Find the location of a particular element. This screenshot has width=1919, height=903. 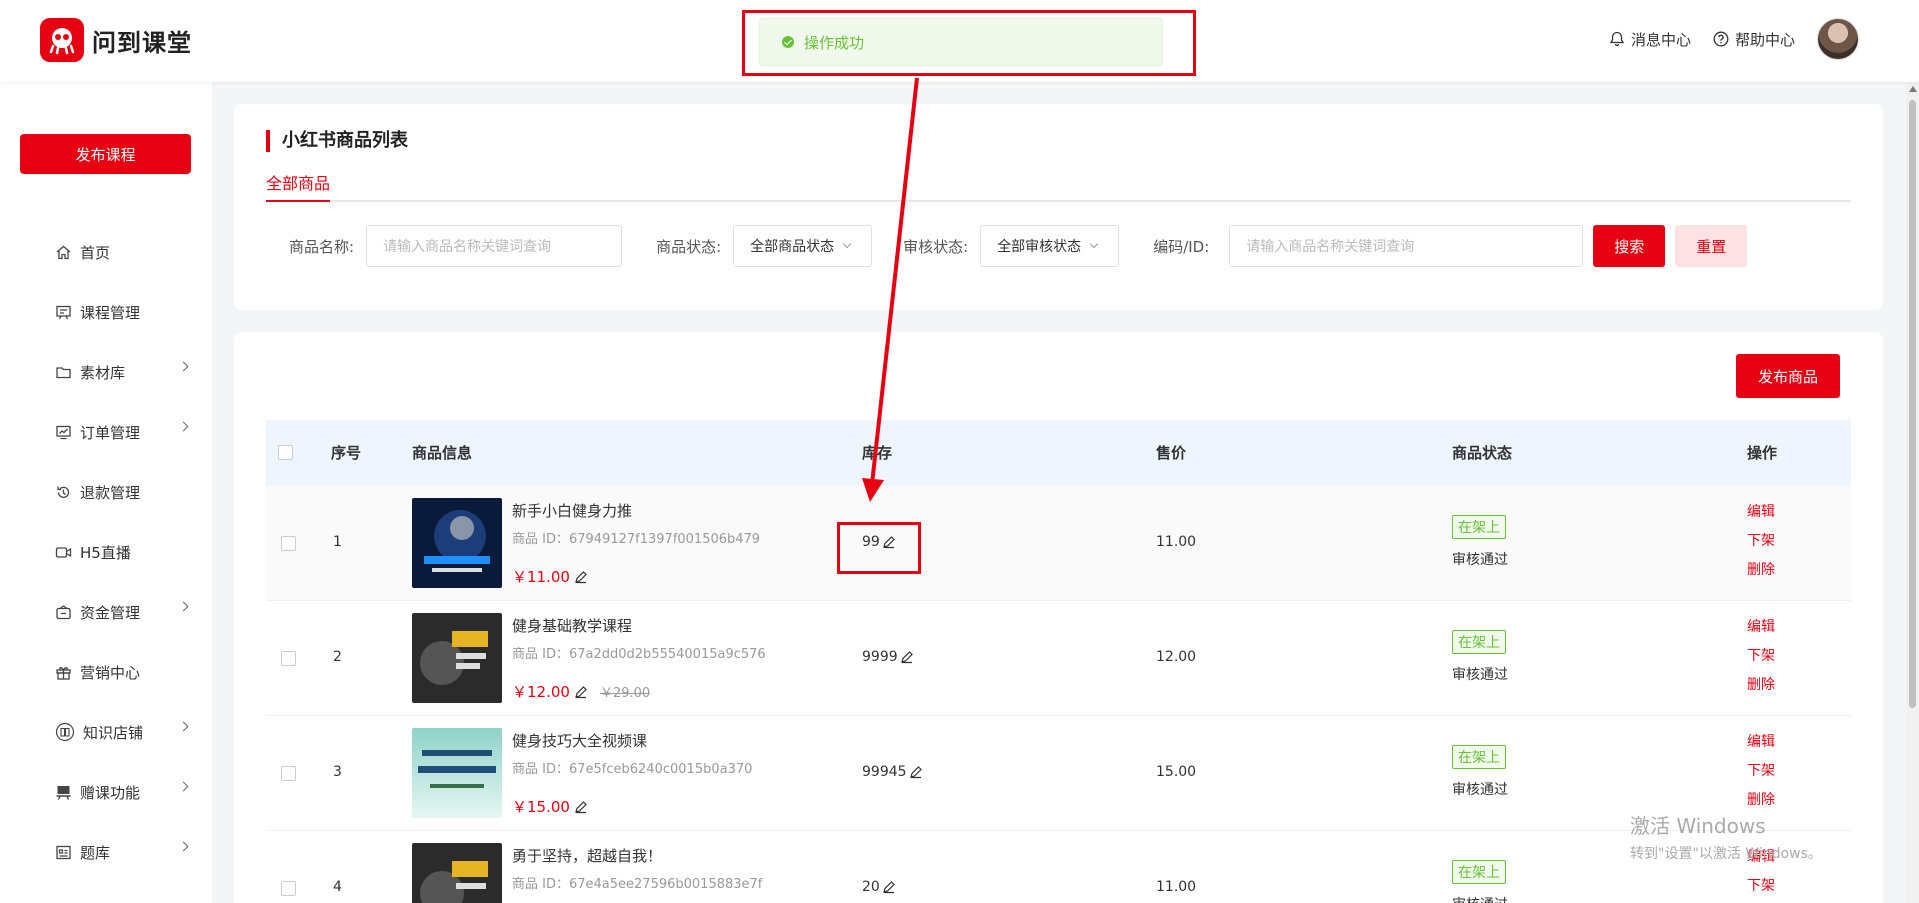

goods-price: ￥12.00 is located at coordinates (541, 692).